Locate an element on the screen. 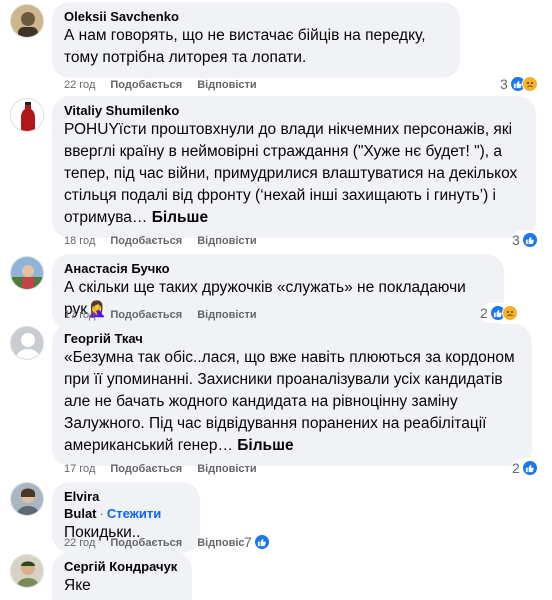  comment-time: 18 год is located at coordinates (79, 241).